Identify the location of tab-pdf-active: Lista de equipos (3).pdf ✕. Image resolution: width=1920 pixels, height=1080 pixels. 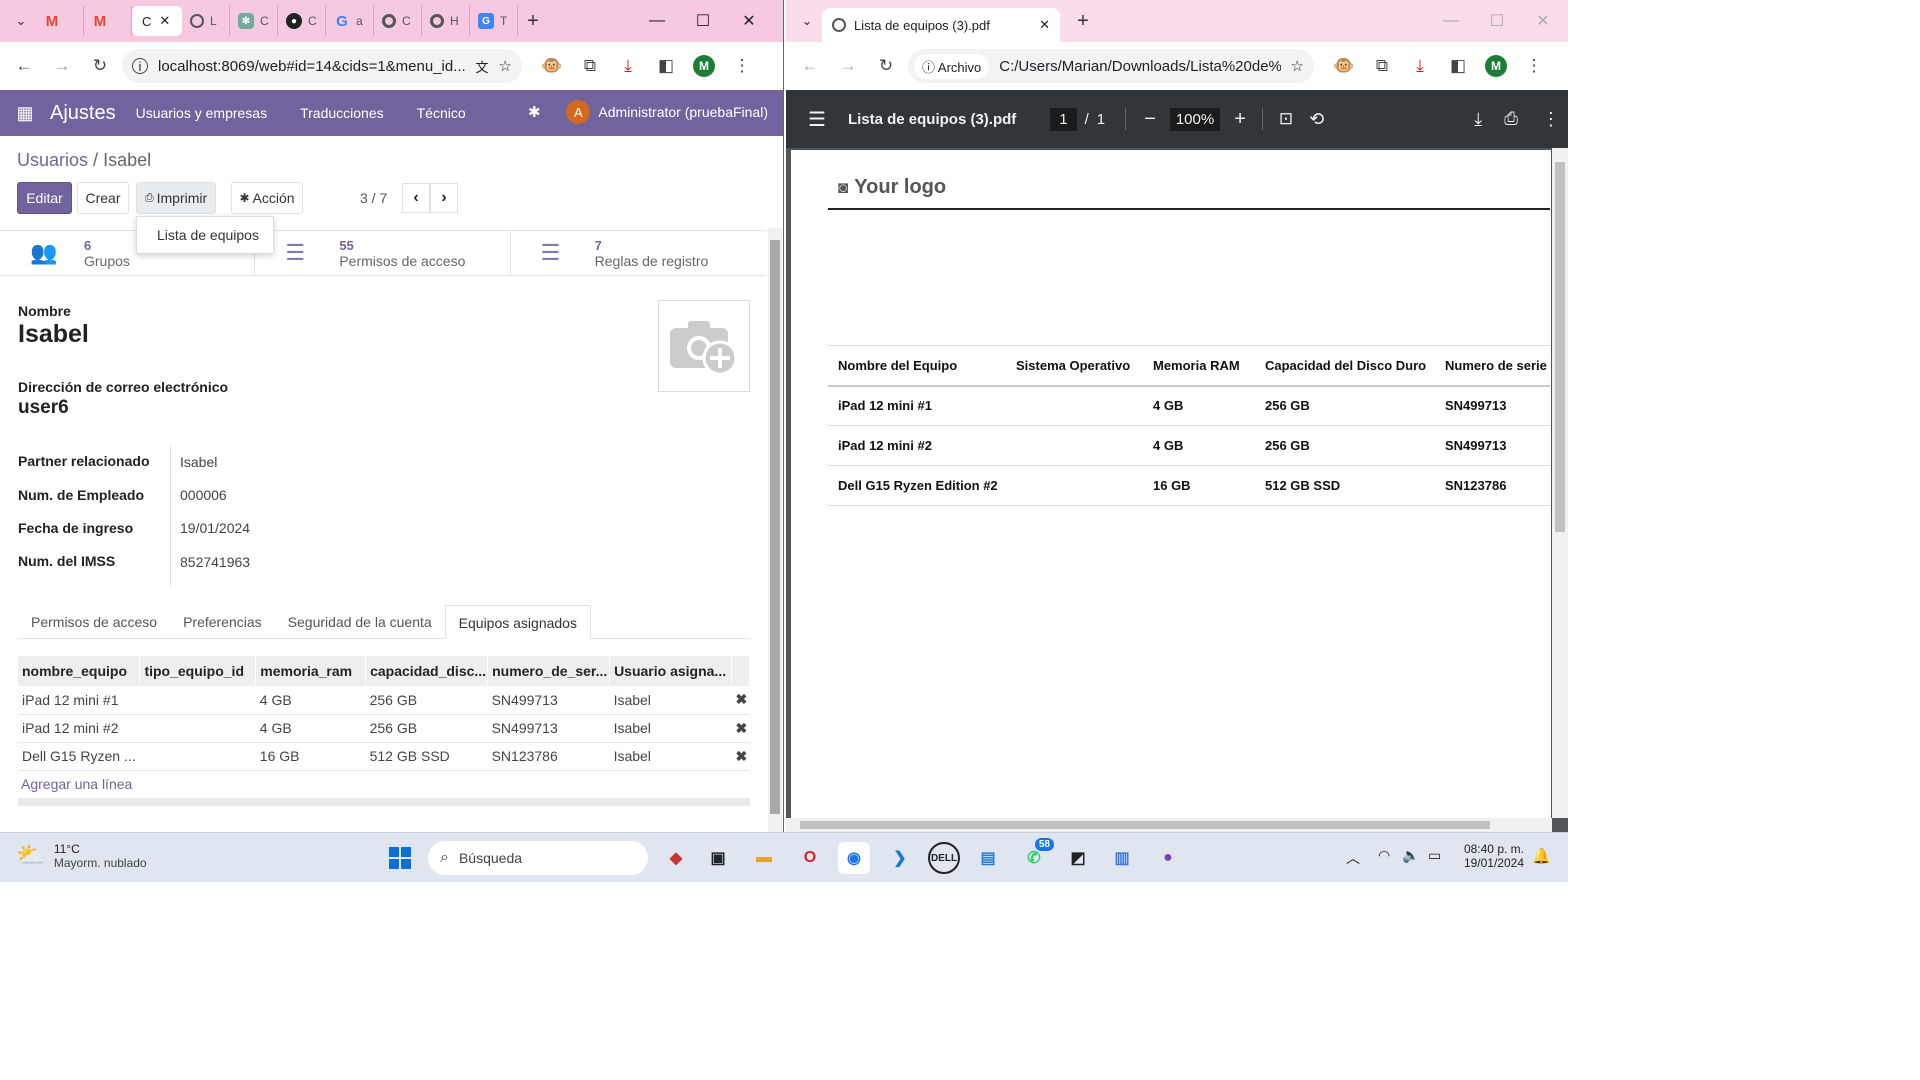
(941, 25).